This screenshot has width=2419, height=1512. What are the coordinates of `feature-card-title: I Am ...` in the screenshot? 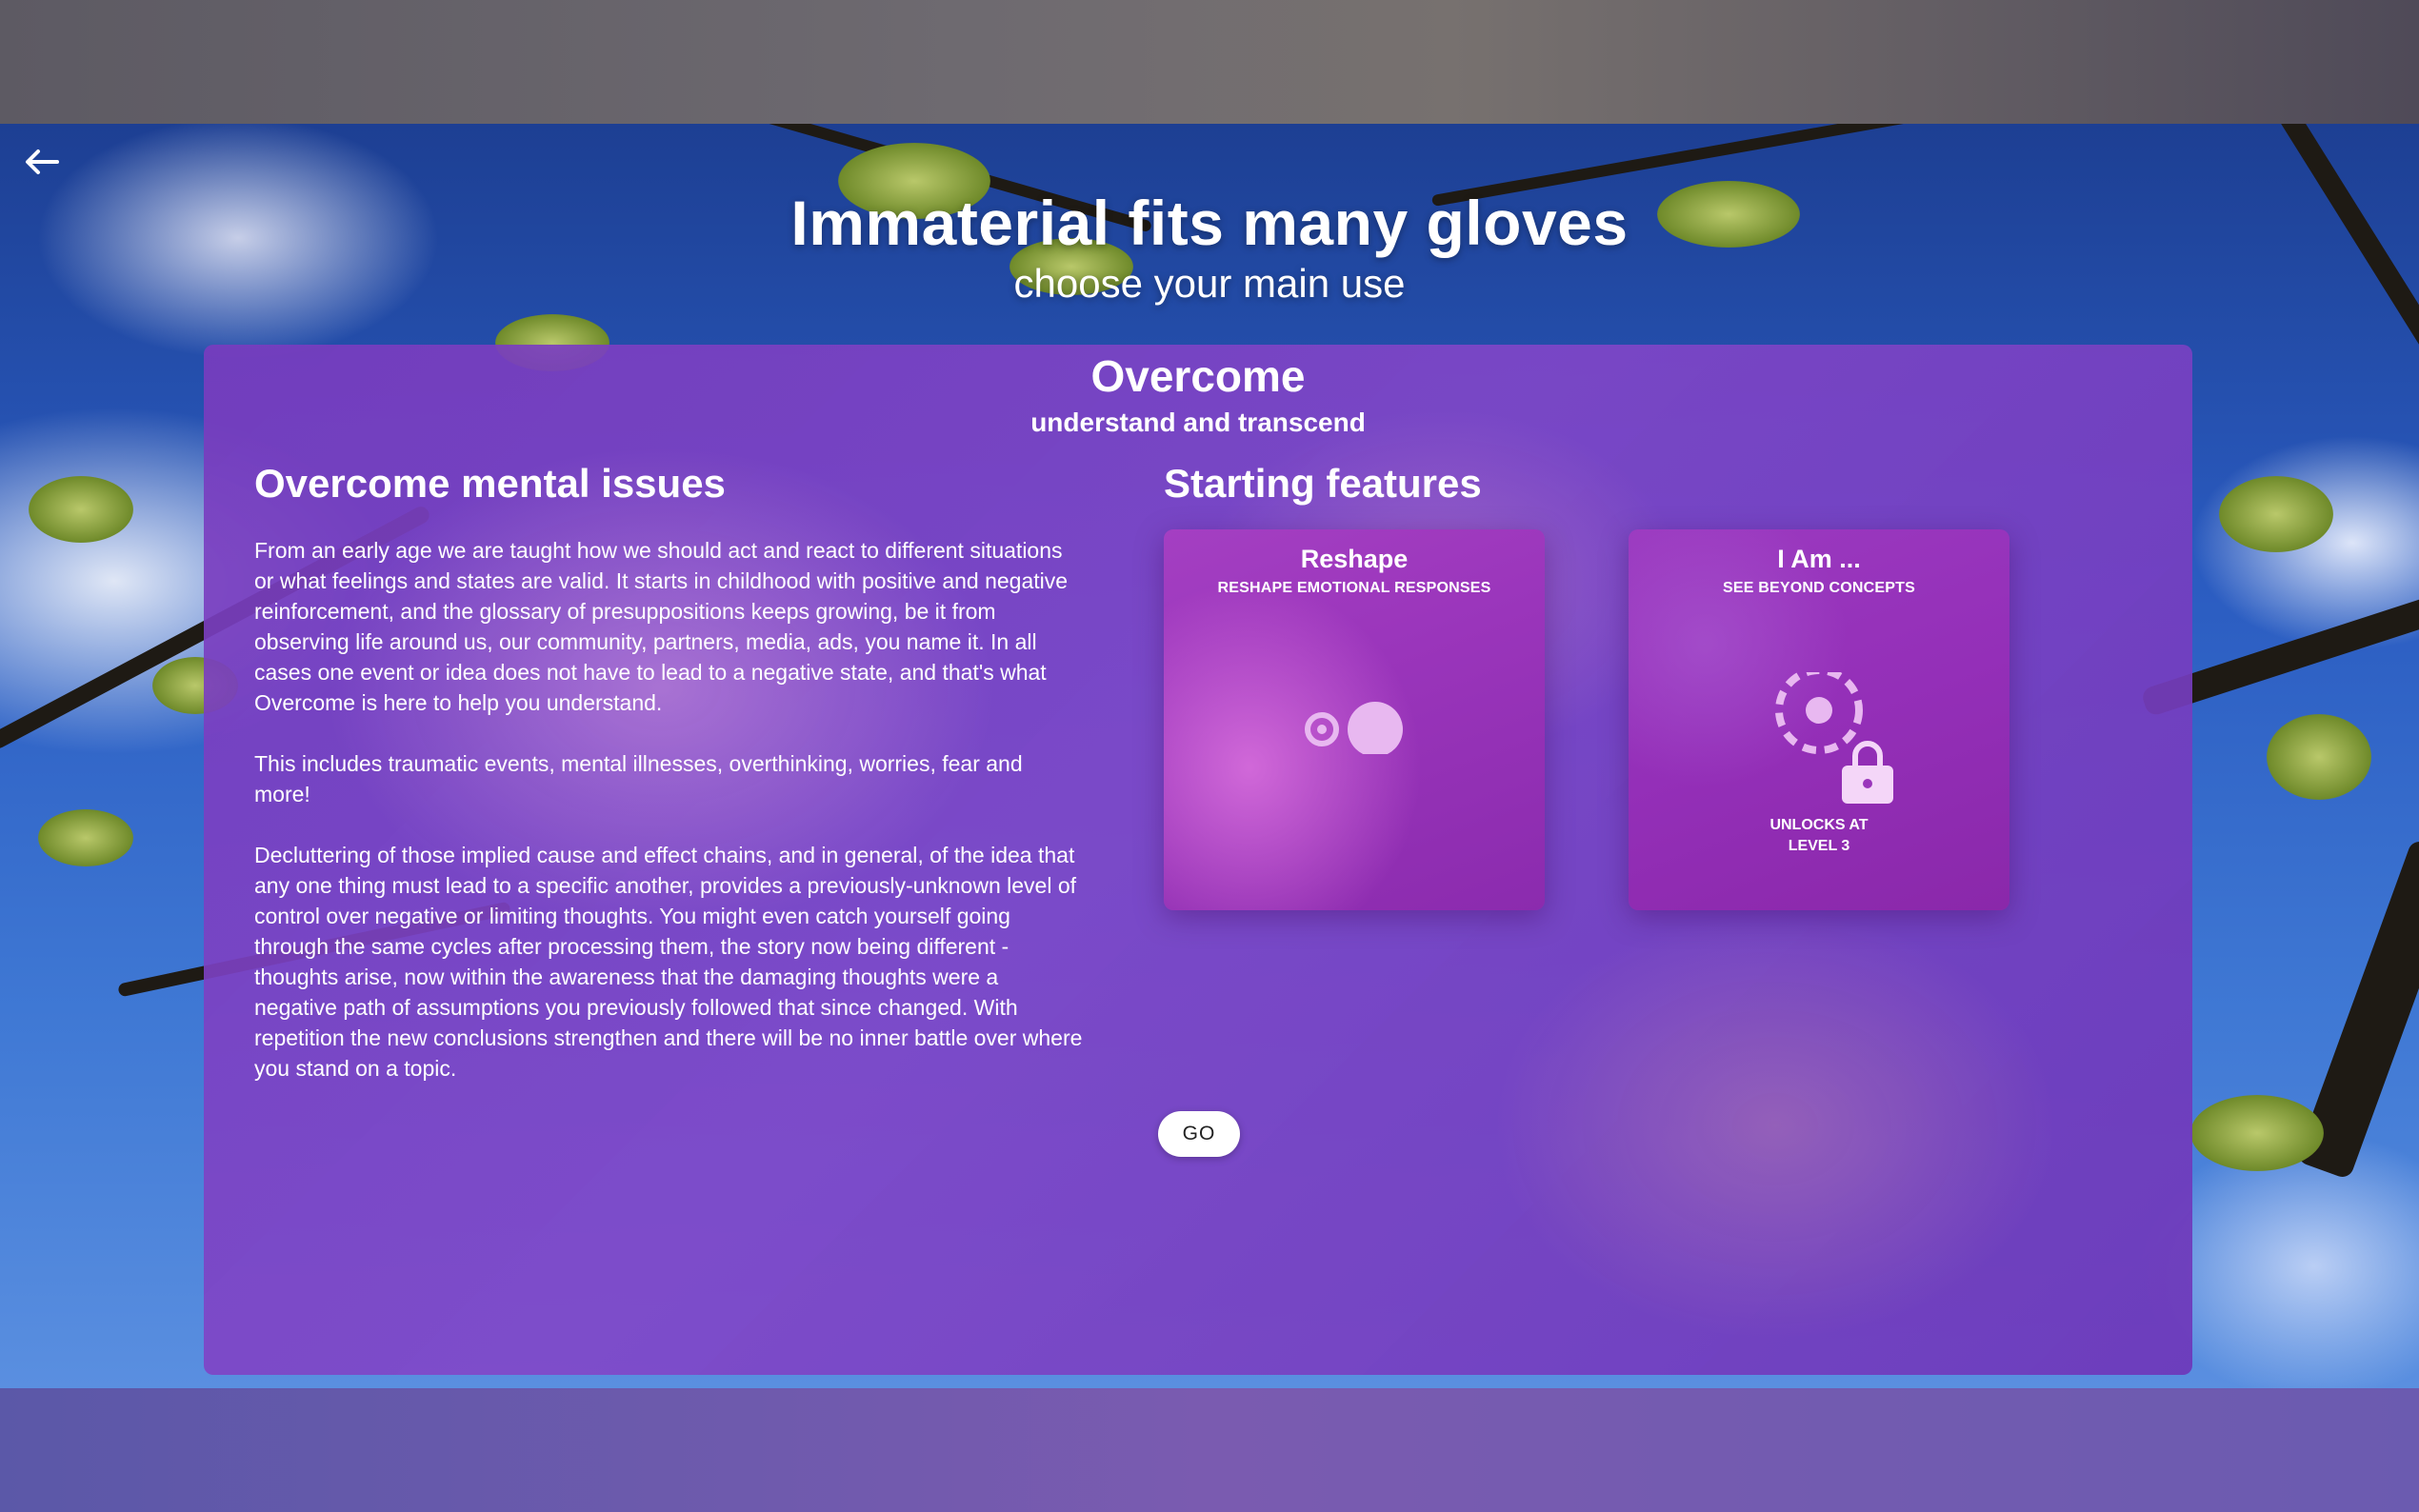 It's located at (1819, 559).